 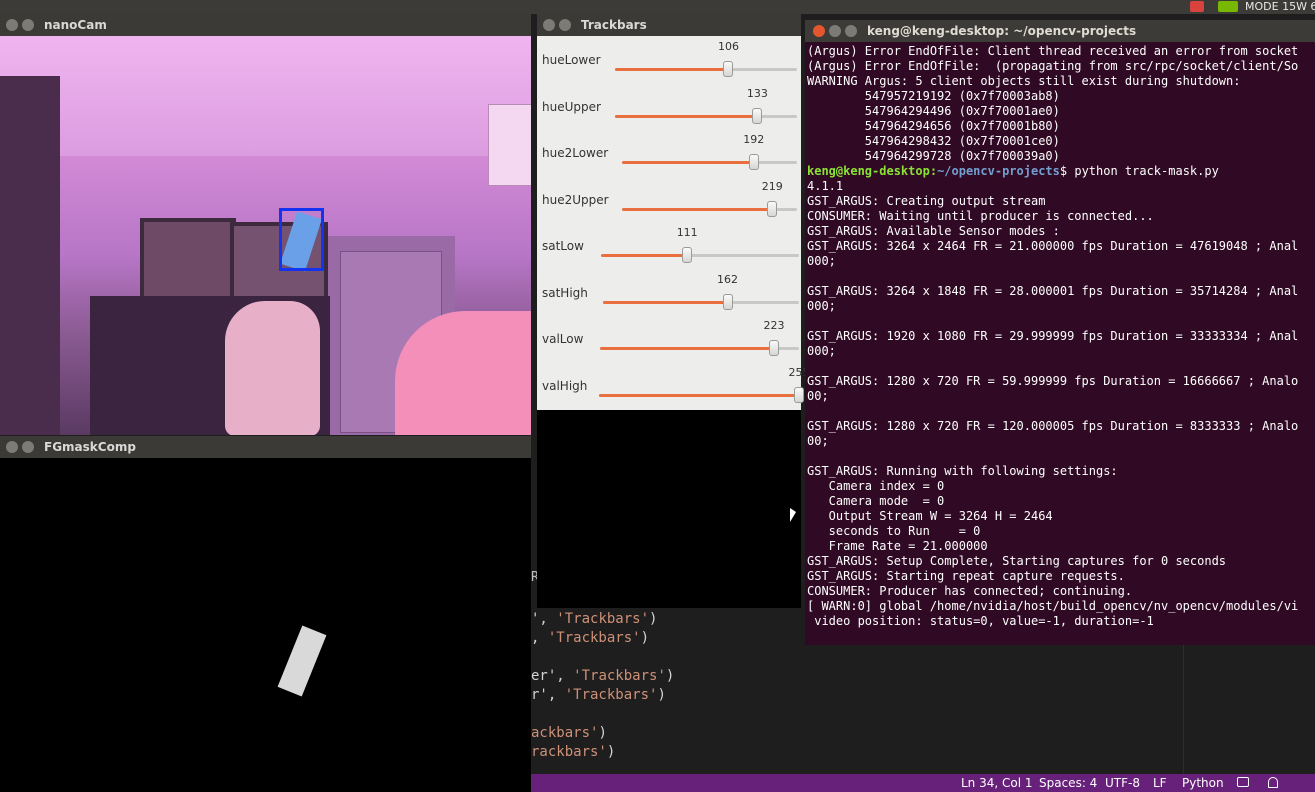 I want to click on indentation: Spaces: 4, so click(x=1068, y=783).